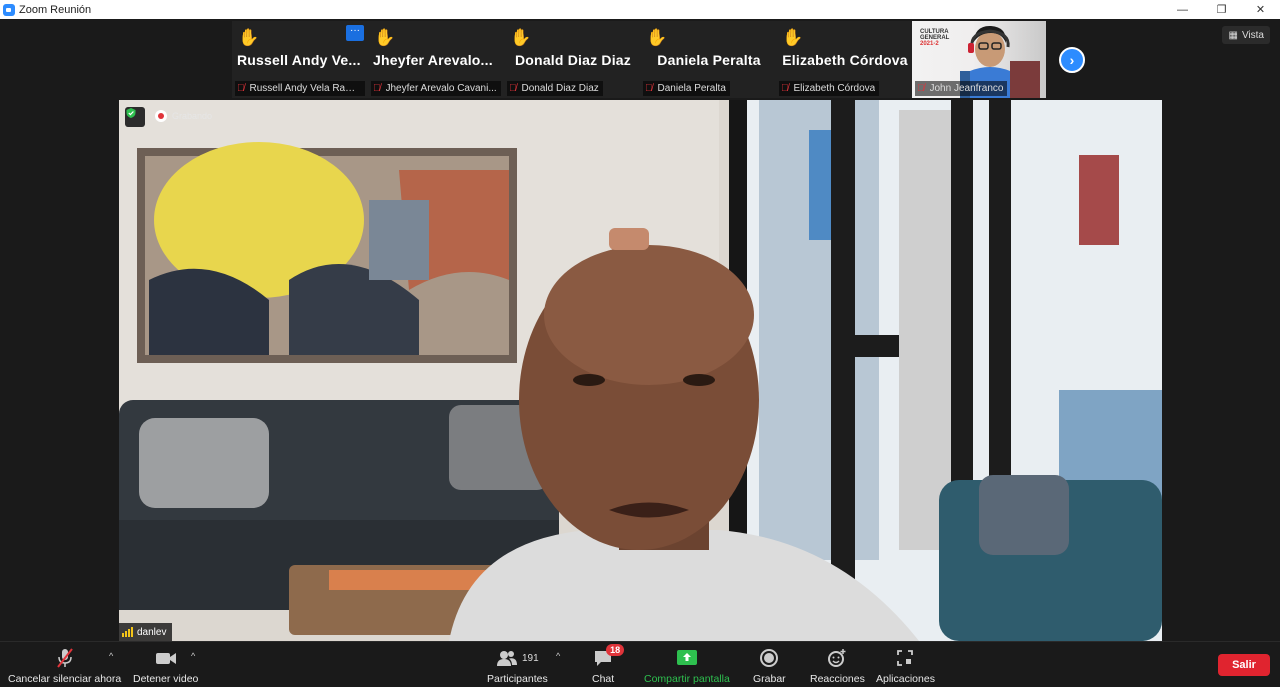 The image size is (1280, 687). I want to click on speaker-name-tag: danlev, so click(146, 632).